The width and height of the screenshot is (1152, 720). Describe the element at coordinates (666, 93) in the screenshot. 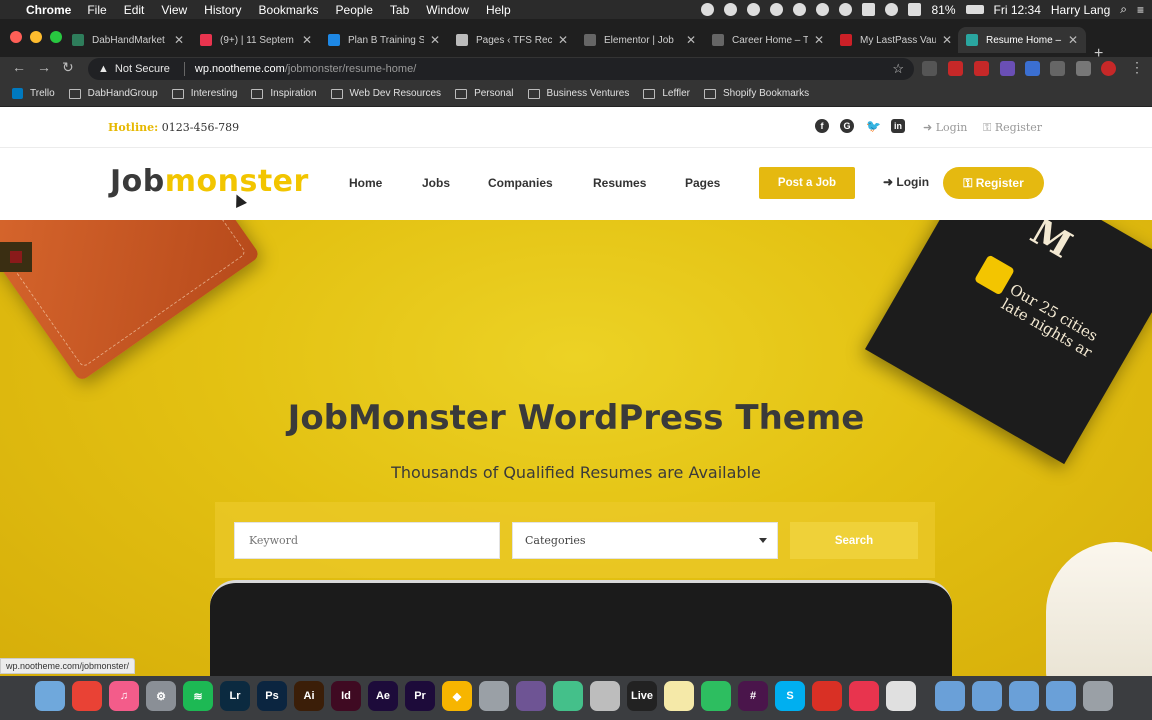

I see `bookmark-folder-leffler: Leffler` at that location.